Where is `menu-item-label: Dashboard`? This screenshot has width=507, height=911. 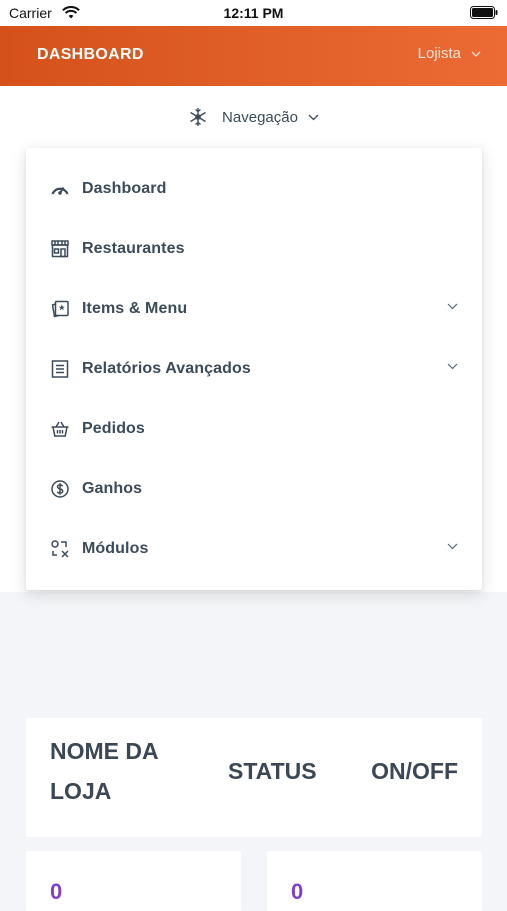
menu-item-label: Dashboard is located at coordinates (124, 188).